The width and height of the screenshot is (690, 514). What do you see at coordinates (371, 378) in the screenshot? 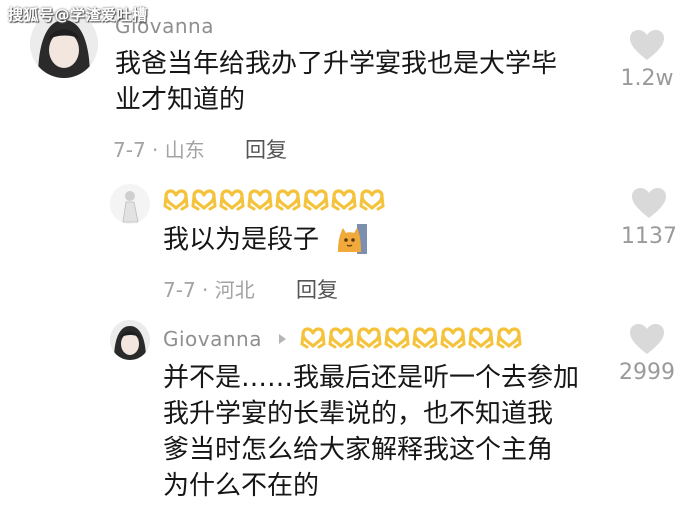
I see `comment-line: 并不是……我最后还是听一个去参加` at bounding box center [371, 378].